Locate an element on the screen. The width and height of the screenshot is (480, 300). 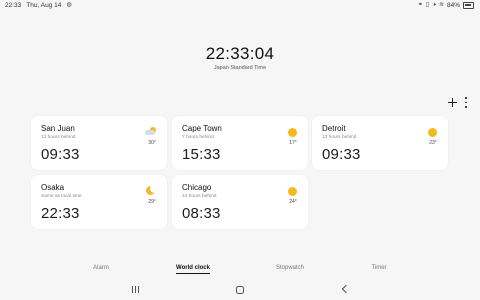
temperature: 29° is located at coordinates (152, 202).